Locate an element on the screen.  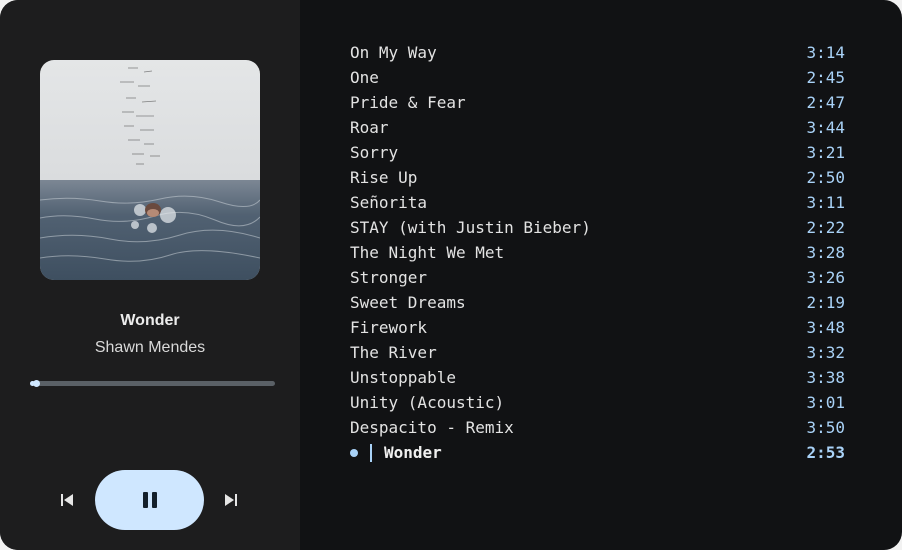
track-duration: 3:32 is located at coordinates (825, 352).